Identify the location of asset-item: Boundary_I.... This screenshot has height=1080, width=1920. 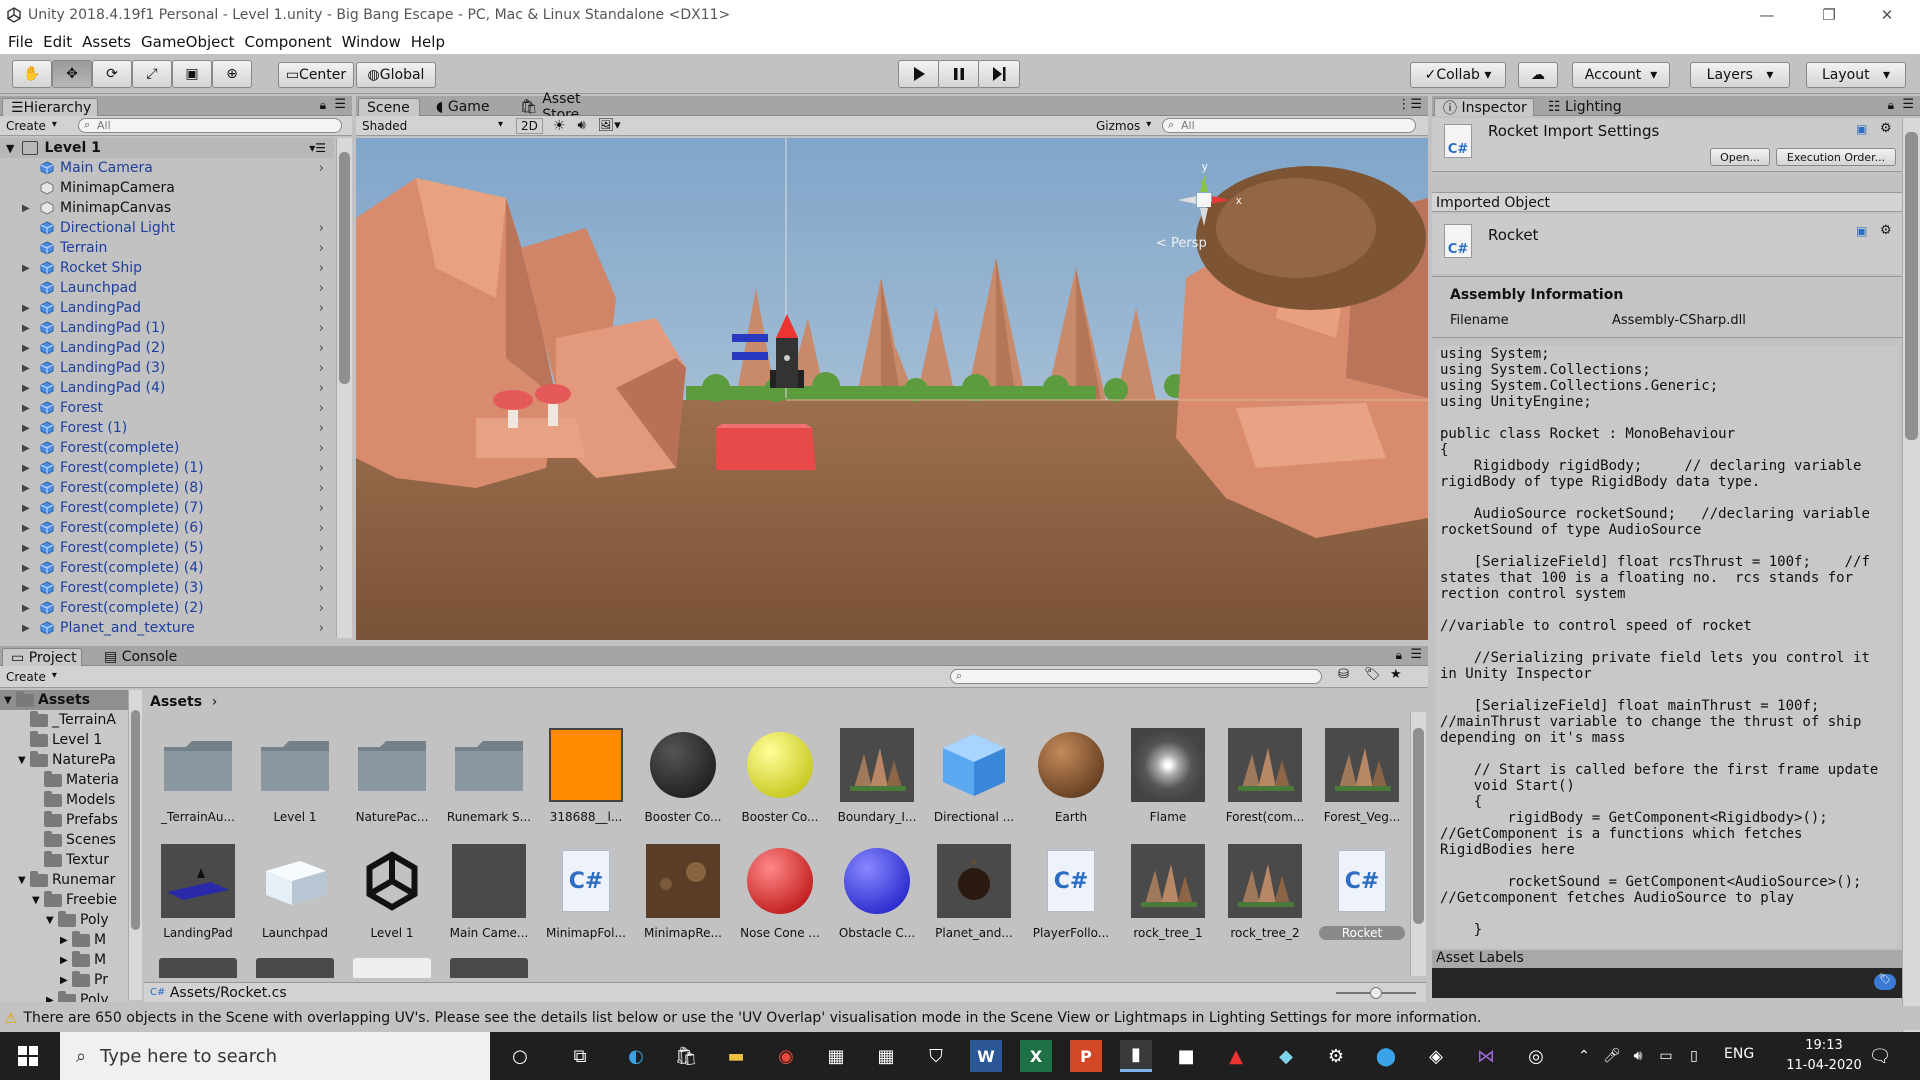
(871, 781).